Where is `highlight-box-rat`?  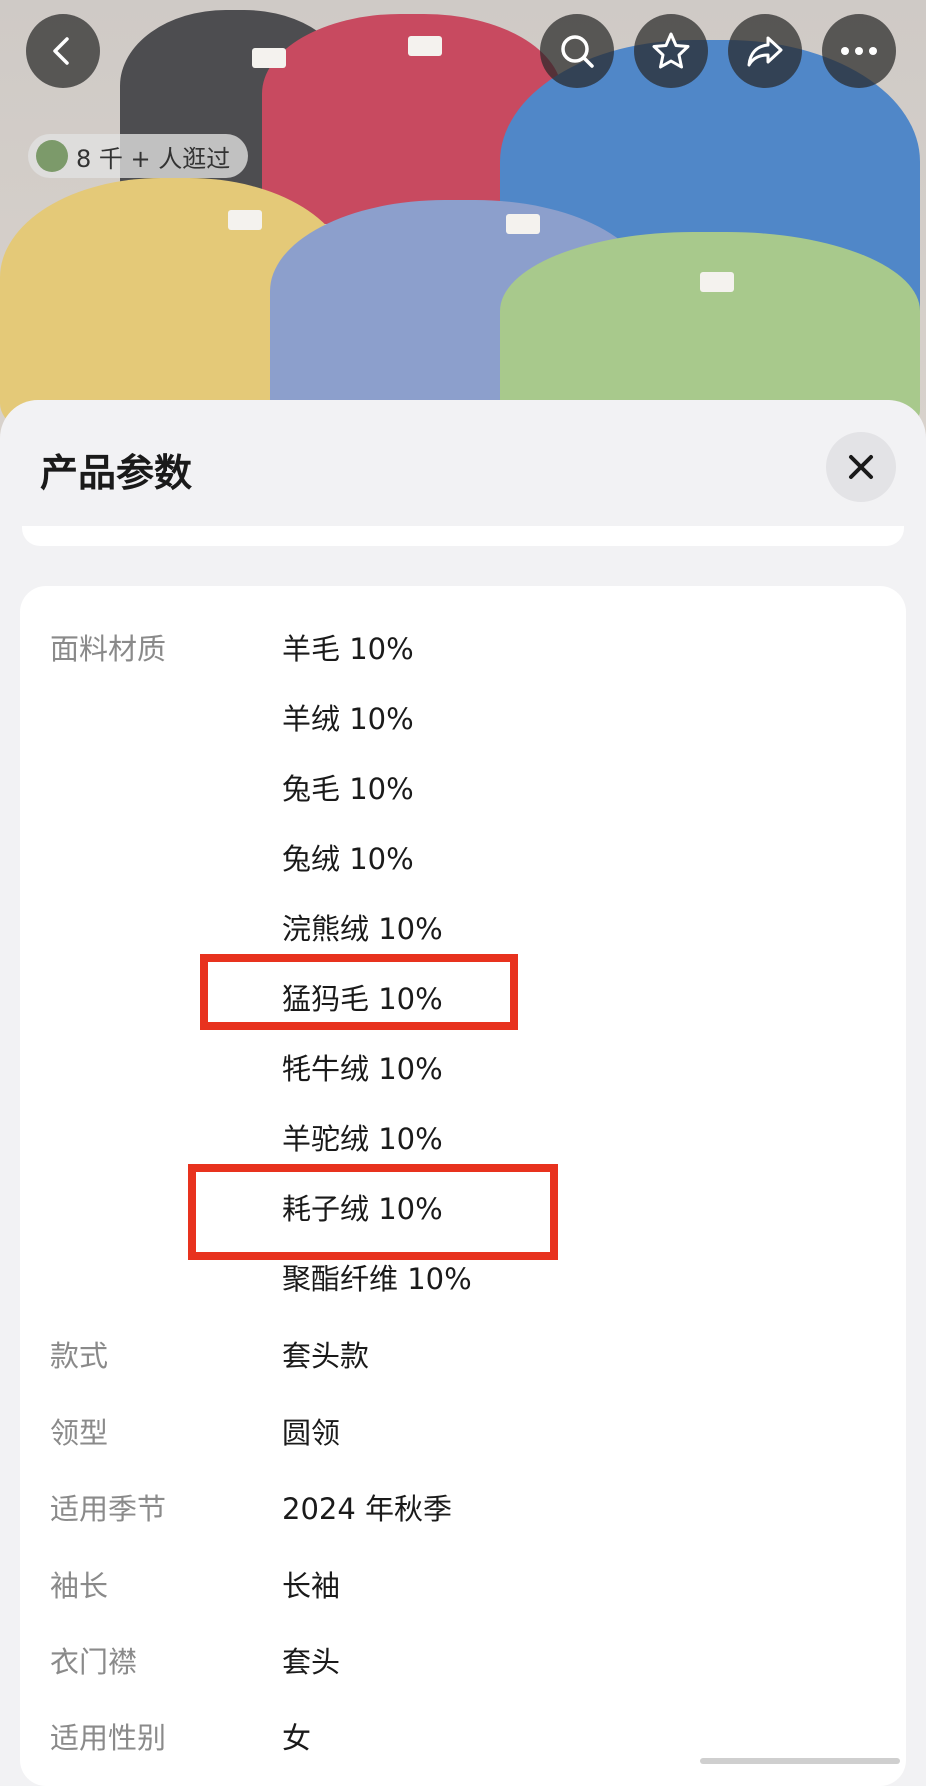 highlight-box-rat is located at coordinates (373, 1212).